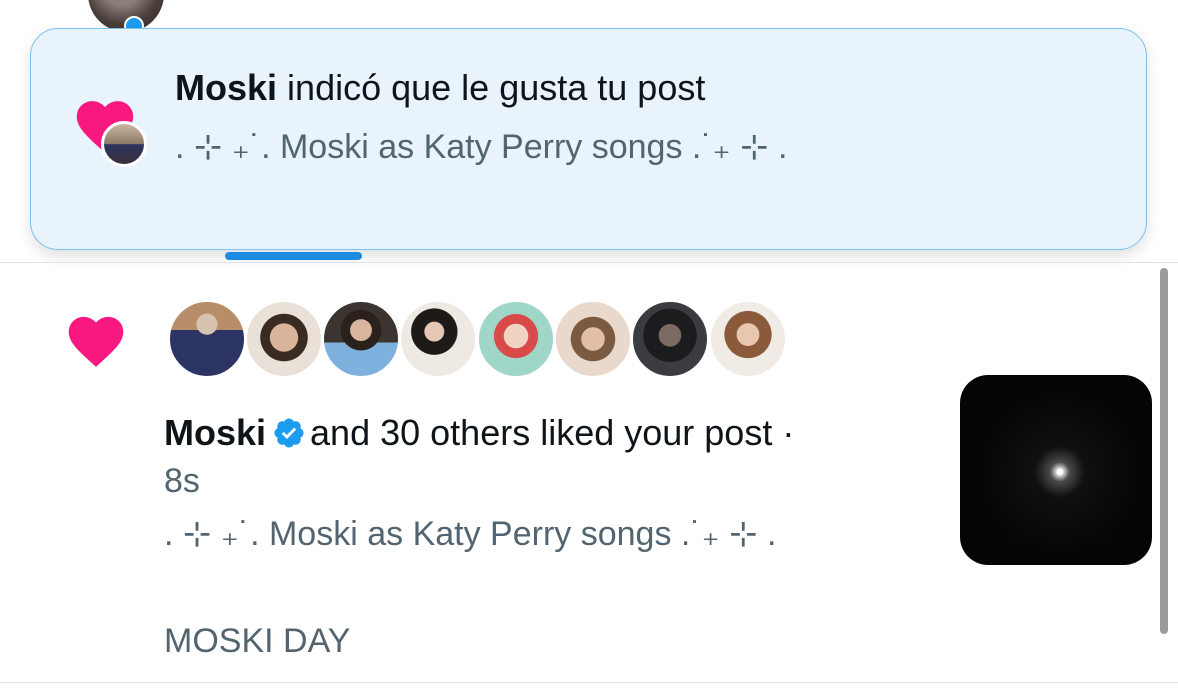  I want to click on toast-action: indicó que le gusta tu post, so click(496, 87).